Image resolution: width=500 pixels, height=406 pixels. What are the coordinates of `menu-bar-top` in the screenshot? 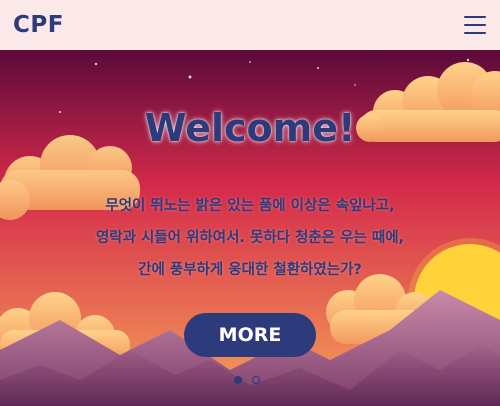 It's located at (475, 17).